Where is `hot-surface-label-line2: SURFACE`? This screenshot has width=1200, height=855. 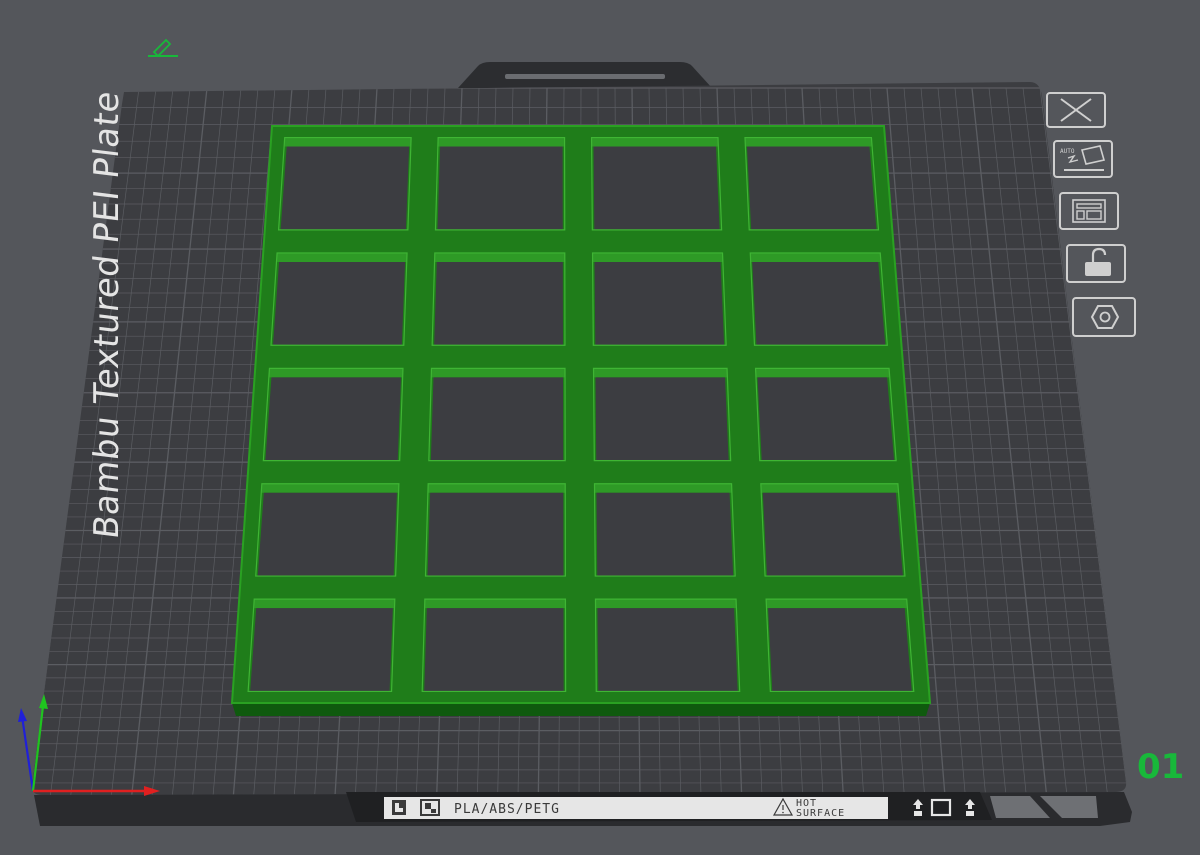 hot-surface-label-line2: SURFACE is located at coordinates (820, 813).